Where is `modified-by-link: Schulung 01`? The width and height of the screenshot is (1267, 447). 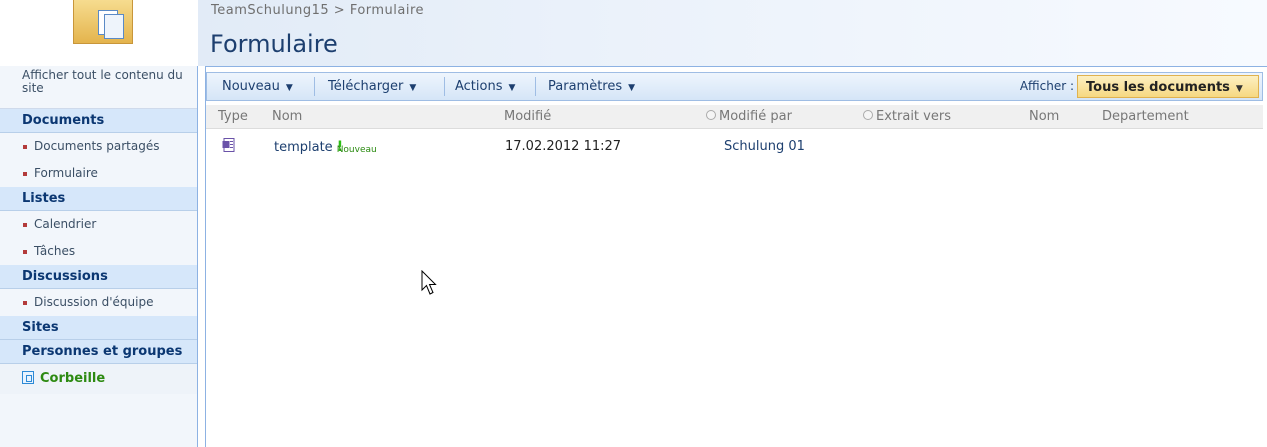
modified-by-link: Schulung 01 is located at coordinates (764, 146).